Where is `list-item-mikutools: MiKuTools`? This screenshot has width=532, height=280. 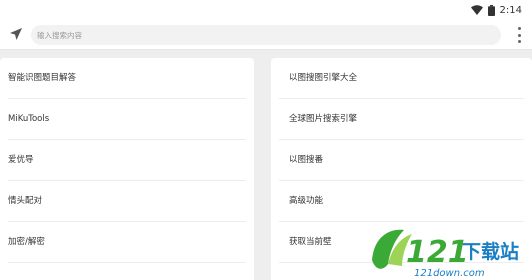
list-item-mikutools: MiKuTools is located at coordinates (127, 119).